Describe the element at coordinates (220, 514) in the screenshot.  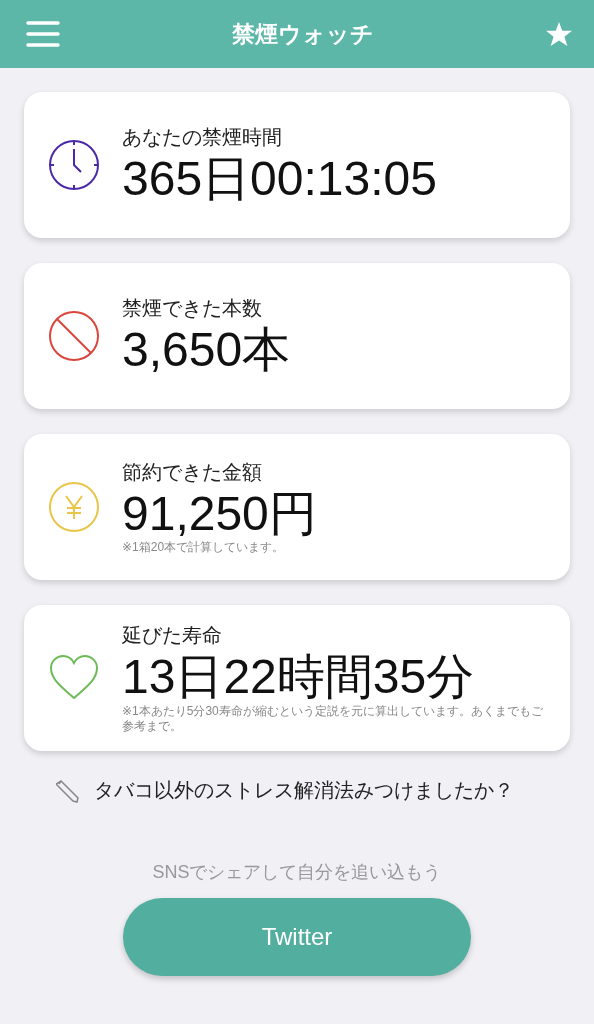
I see `stat-value: 91,250円` at that location.